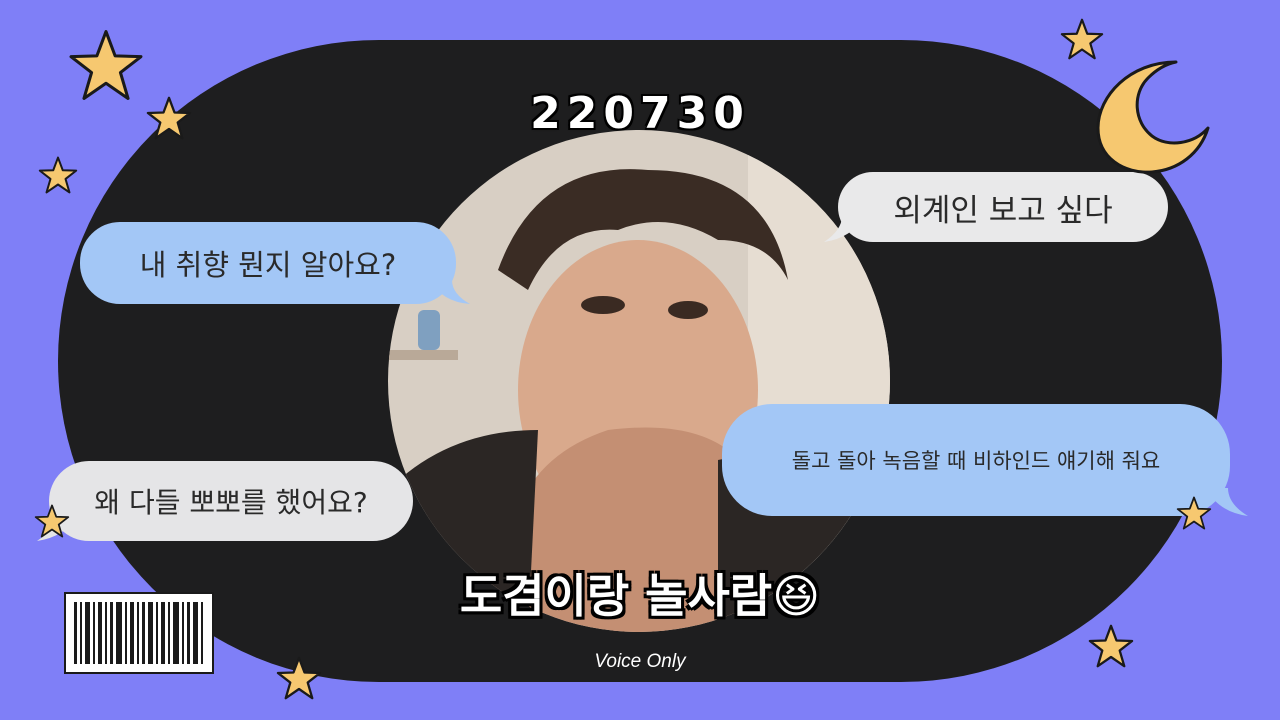 The height and width of the screenshot is (720, 1280). I want to click on laughing-emoji-icon: 😆, so click(796, 596).